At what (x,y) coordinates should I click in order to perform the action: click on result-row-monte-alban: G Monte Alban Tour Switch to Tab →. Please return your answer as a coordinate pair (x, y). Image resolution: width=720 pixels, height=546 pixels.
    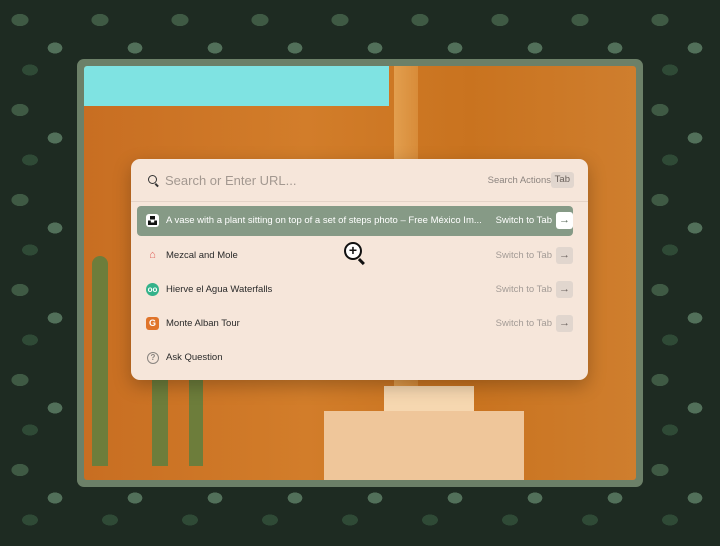
    Looking at the image, I should click on (355, 324).